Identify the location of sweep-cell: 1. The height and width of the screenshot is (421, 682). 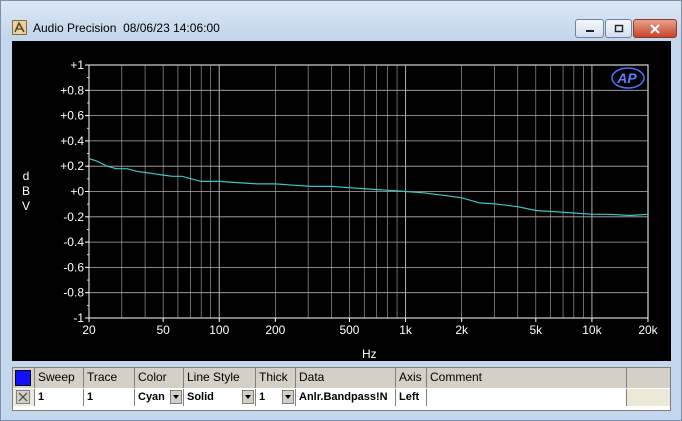
(59, 397).